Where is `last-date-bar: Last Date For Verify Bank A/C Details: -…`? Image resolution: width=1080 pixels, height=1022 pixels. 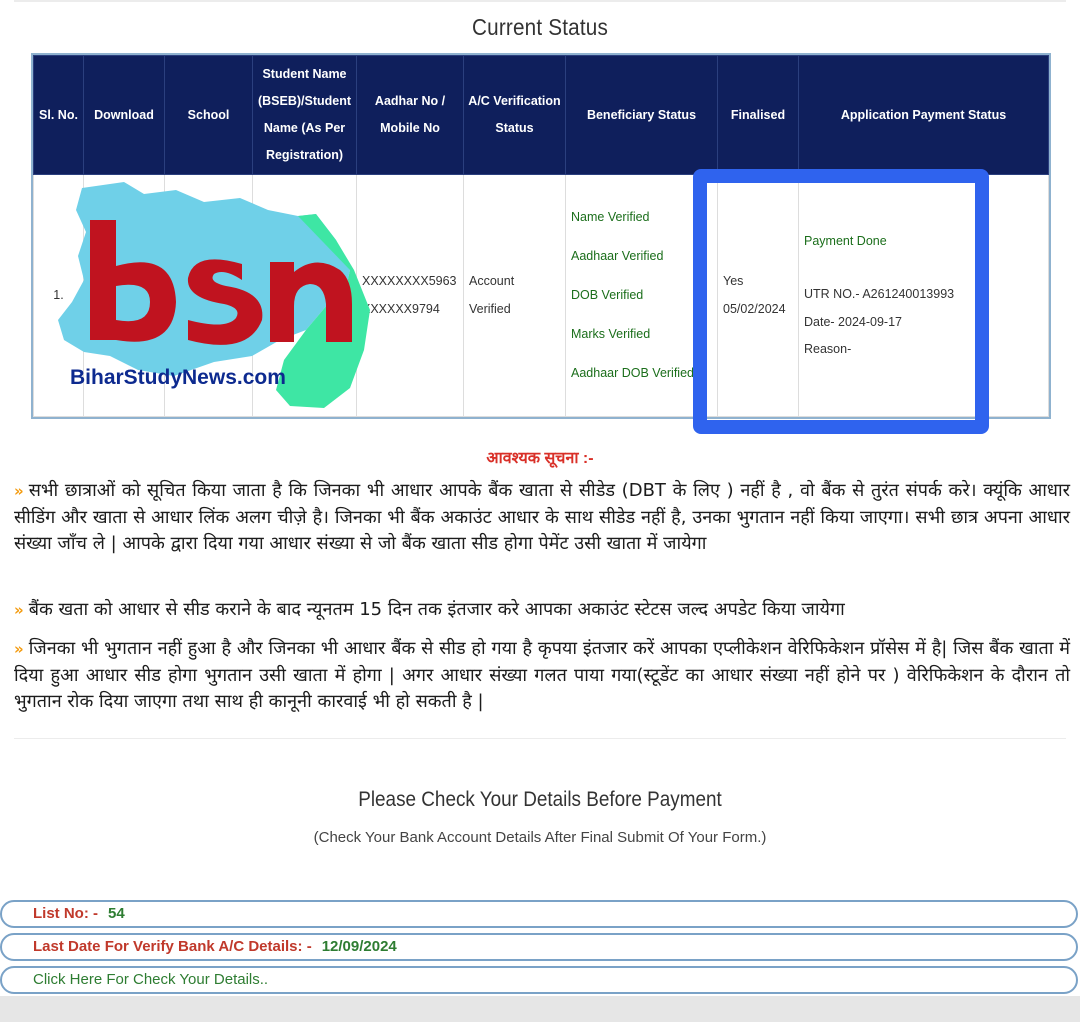 last-date-bar: Last Date For Verify Bank A/C Details: -… is located at coordinates (539, 947).